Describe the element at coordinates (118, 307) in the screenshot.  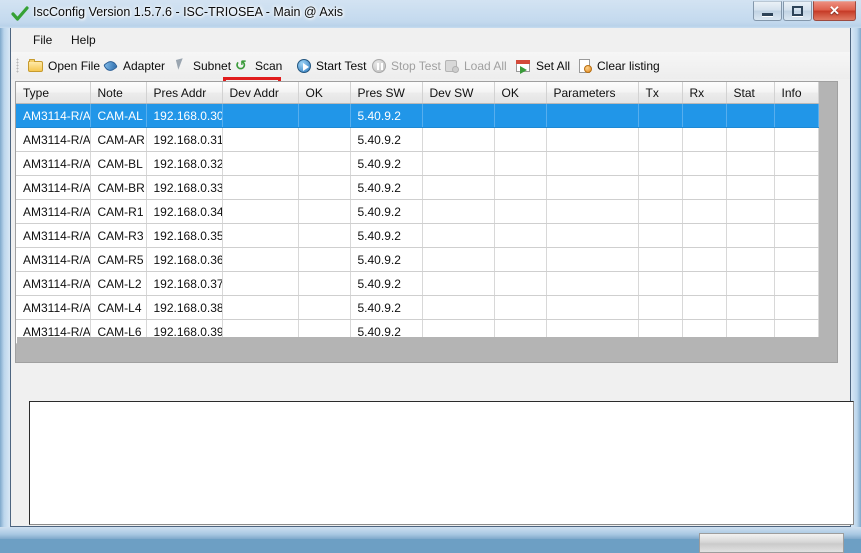
I see `table-cell: CAM-L4` at that location.